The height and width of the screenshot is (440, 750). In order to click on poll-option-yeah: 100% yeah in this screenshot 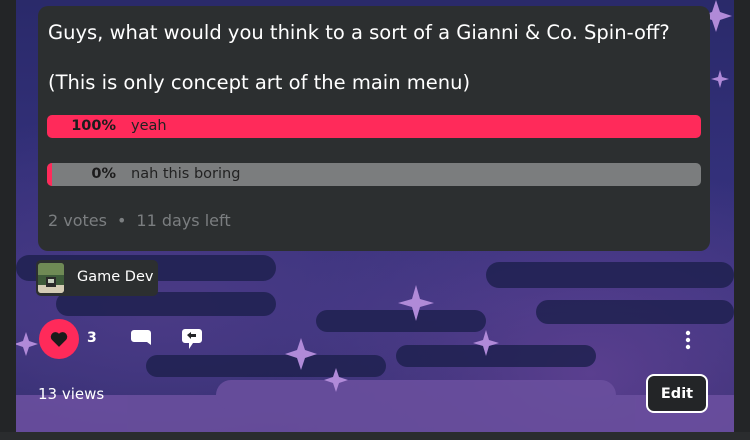, I will do `click(374, 126)`.